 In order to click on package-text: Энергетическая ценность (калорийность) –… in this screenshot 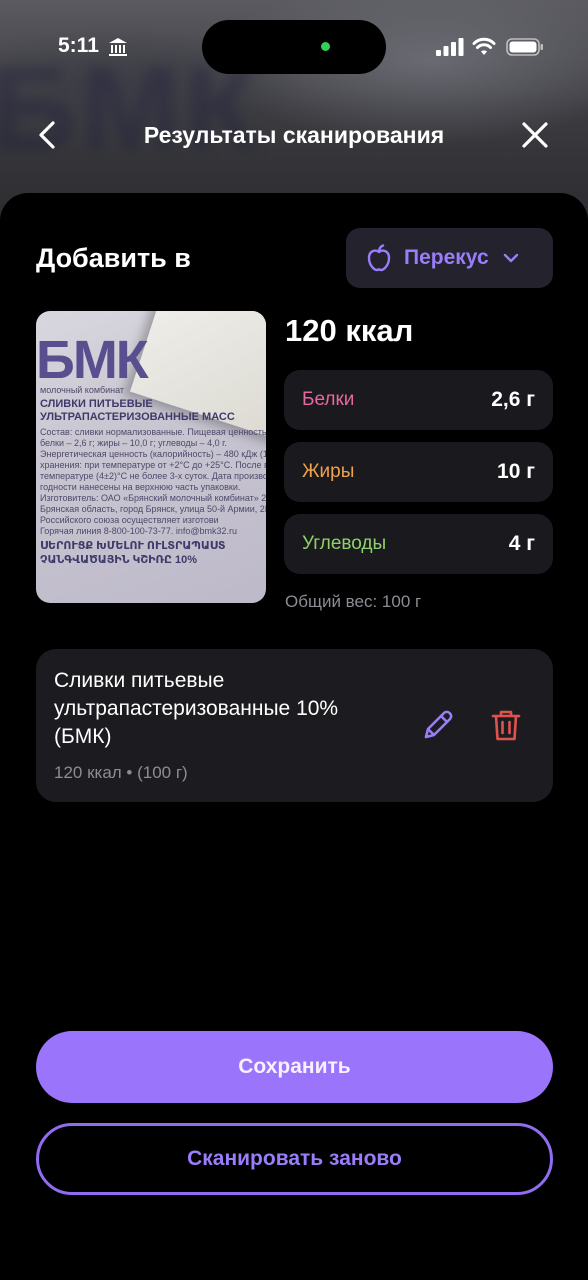, I will do `click(153, 454)`.